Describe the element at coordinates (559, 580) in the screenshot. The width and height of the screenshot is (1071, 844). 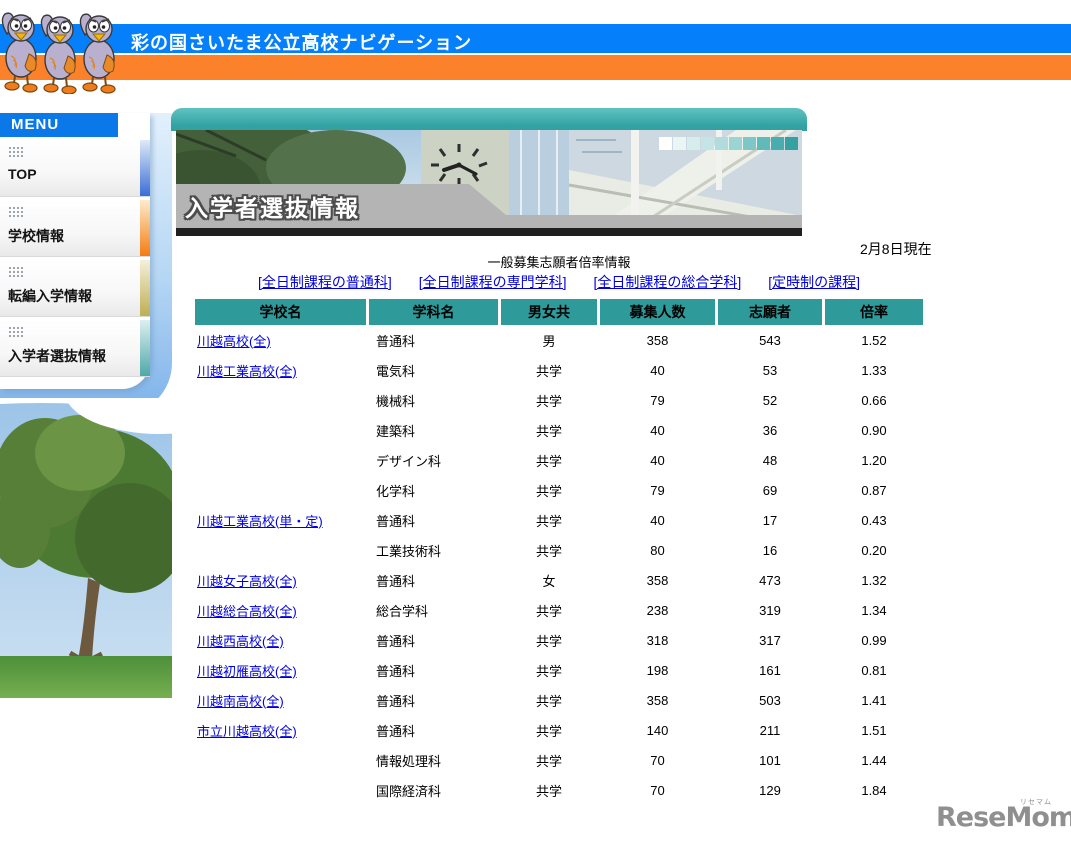
I see `table-row: 川越女子高校(全) 普通科 女 358 473 1.32` at that location.